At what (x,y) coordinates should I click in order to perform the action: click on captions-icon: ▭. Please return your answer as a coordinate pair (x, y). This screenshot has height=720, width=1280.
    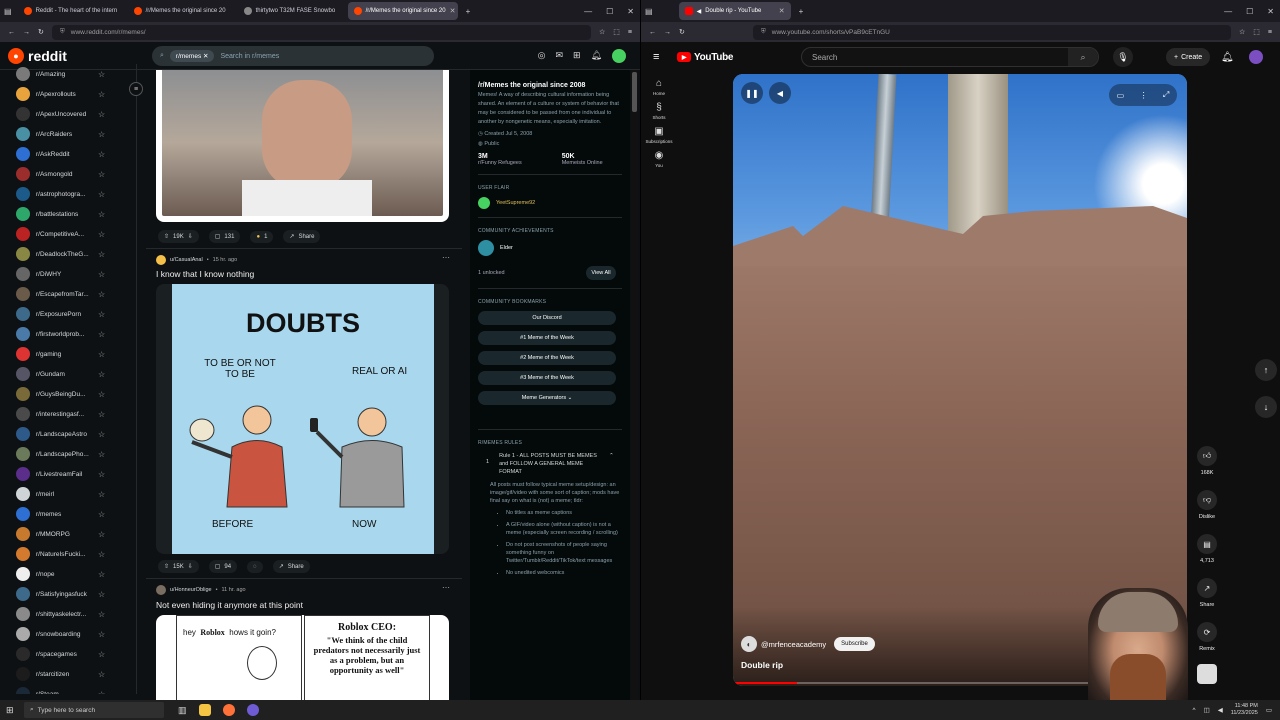
    Looking at the image, I should click on (1121, 95).